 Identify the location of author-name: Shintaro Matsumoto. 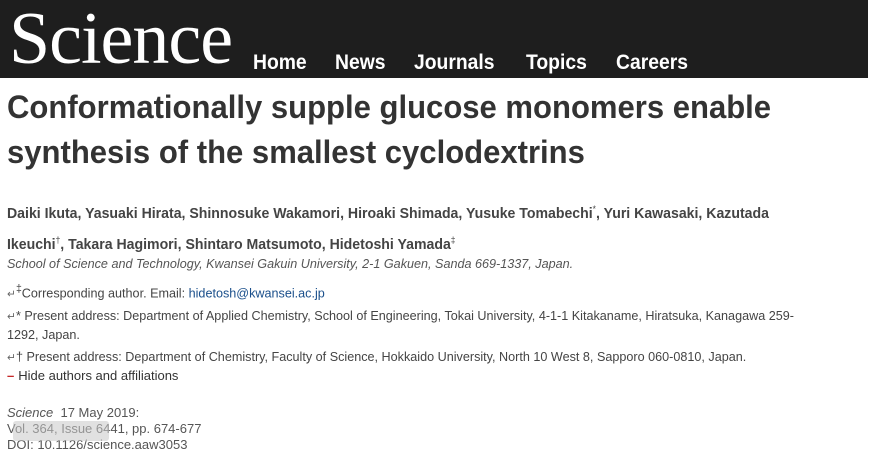
(253, 244).